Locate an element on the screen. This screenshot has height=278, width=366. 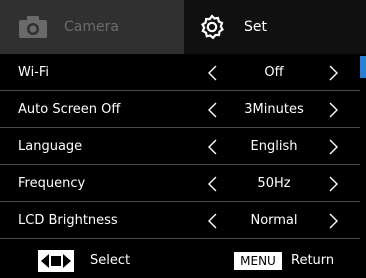
scrollbar-thumb is located at coordinates (363, 67).